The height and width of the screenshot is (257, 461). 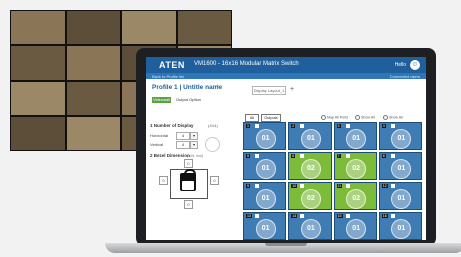 What do you see at coordinates (163, 180) in the screenshot?
I see `bezel-left-field: 0` at bounding box center [163, 180].